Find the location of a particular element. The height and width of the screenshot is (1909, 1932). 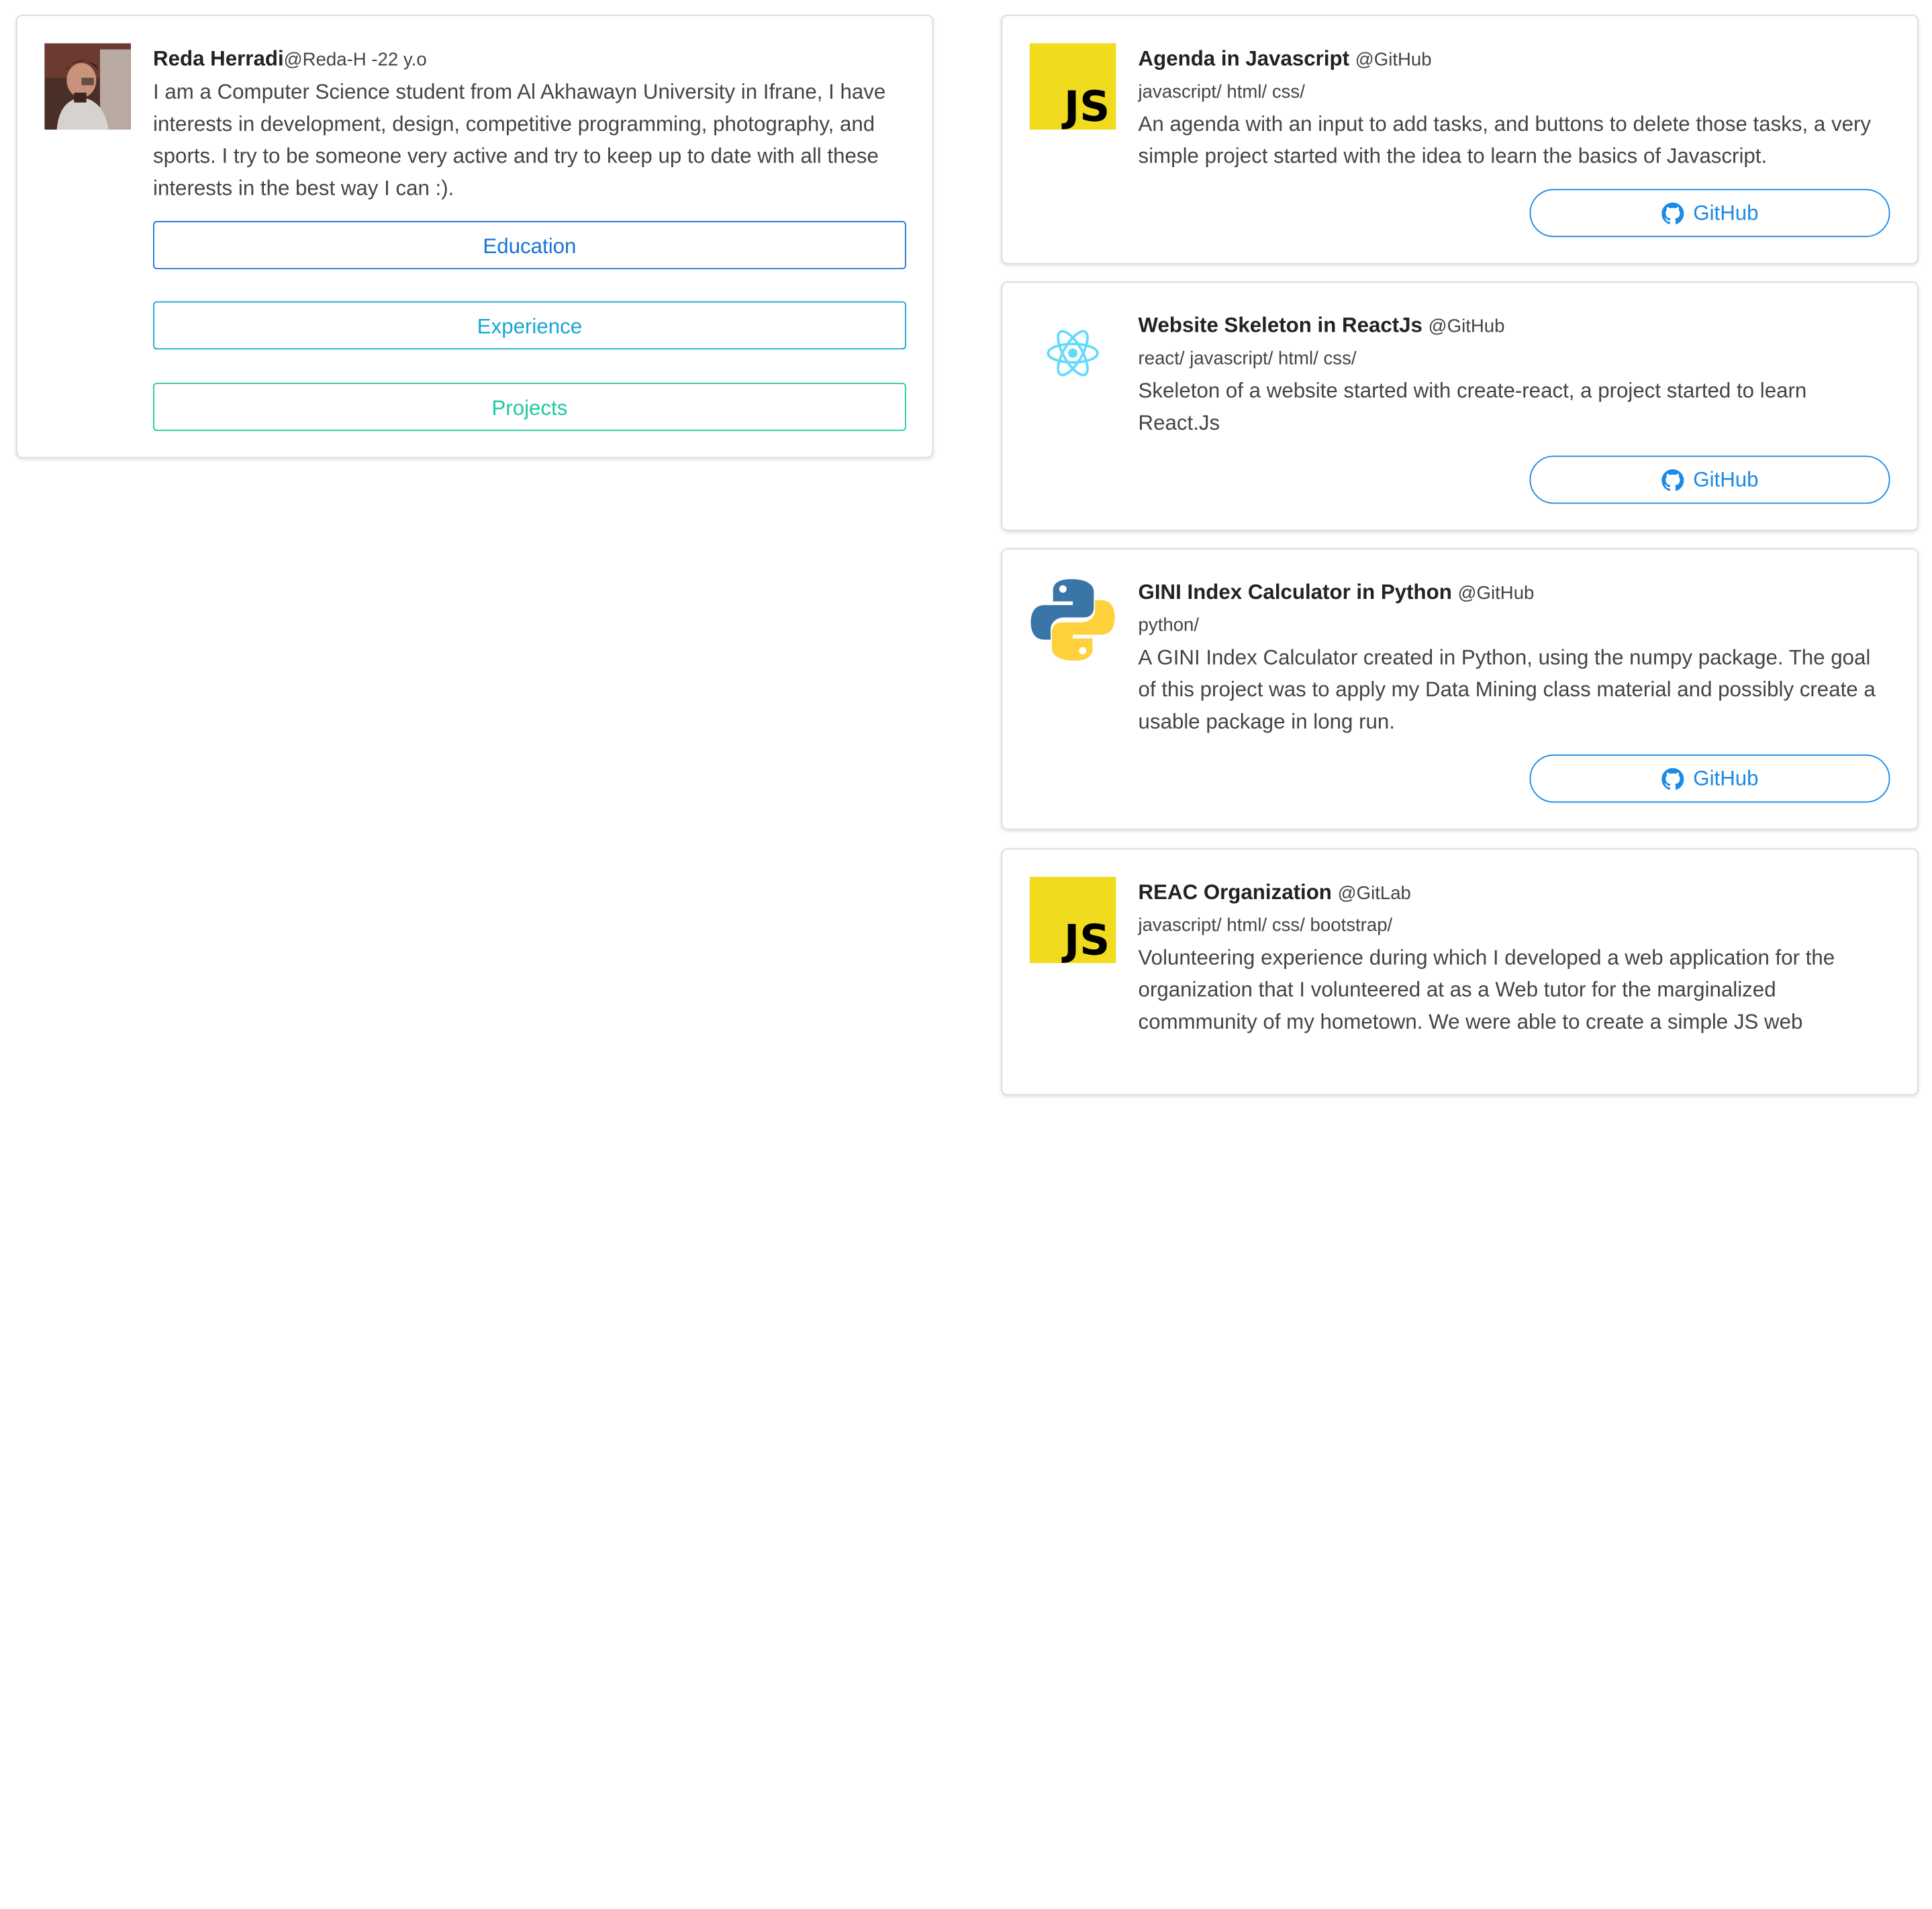

project-tags: react/ javascript/ html/ css/ is located at coordinates (1247, 359).